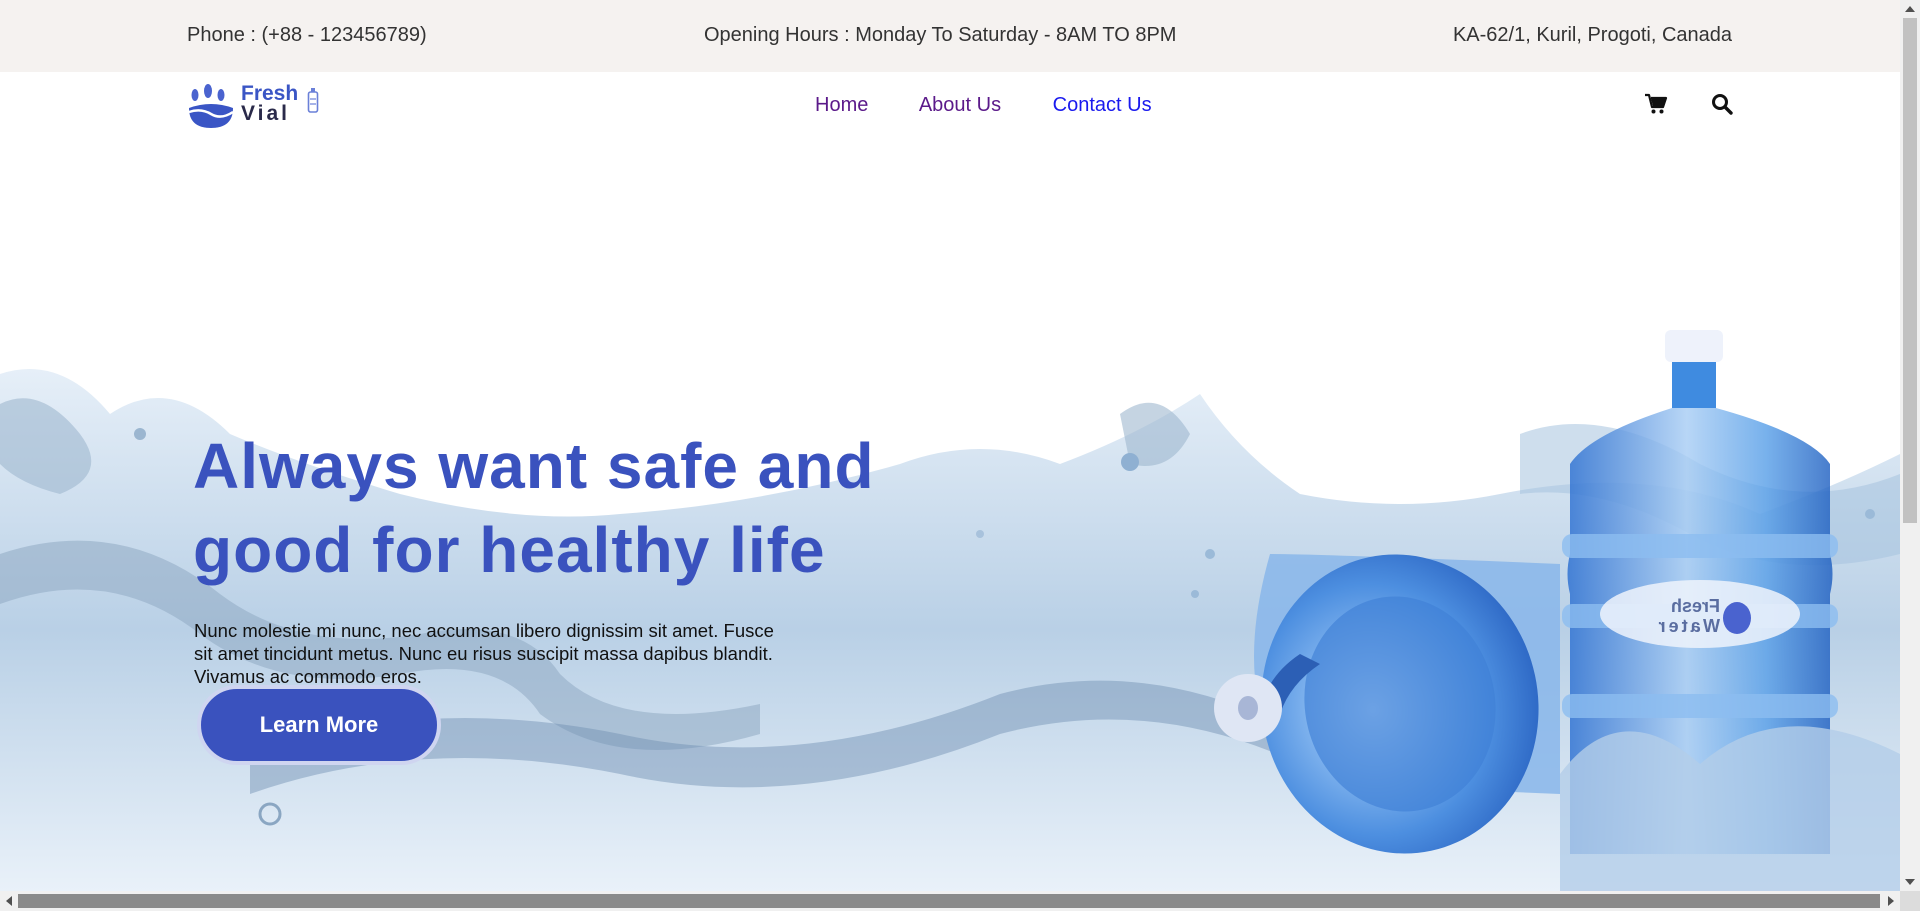  Describe the element at coordinates (534, 466) in the screenshot. I see `hero-headline-line-1: Always want safe and` at that location.